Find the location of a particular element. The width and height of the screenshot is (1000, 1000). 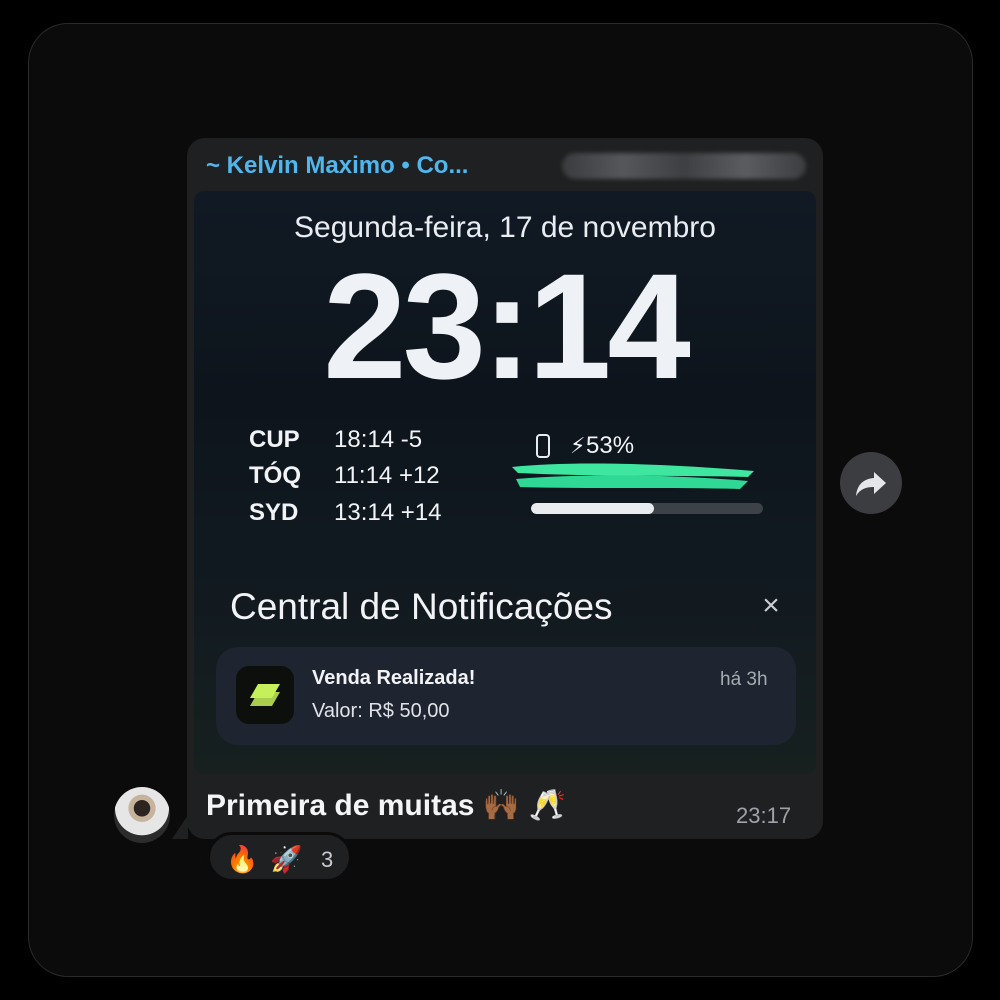

app-logo-icon is located at coordinates (265, 695).